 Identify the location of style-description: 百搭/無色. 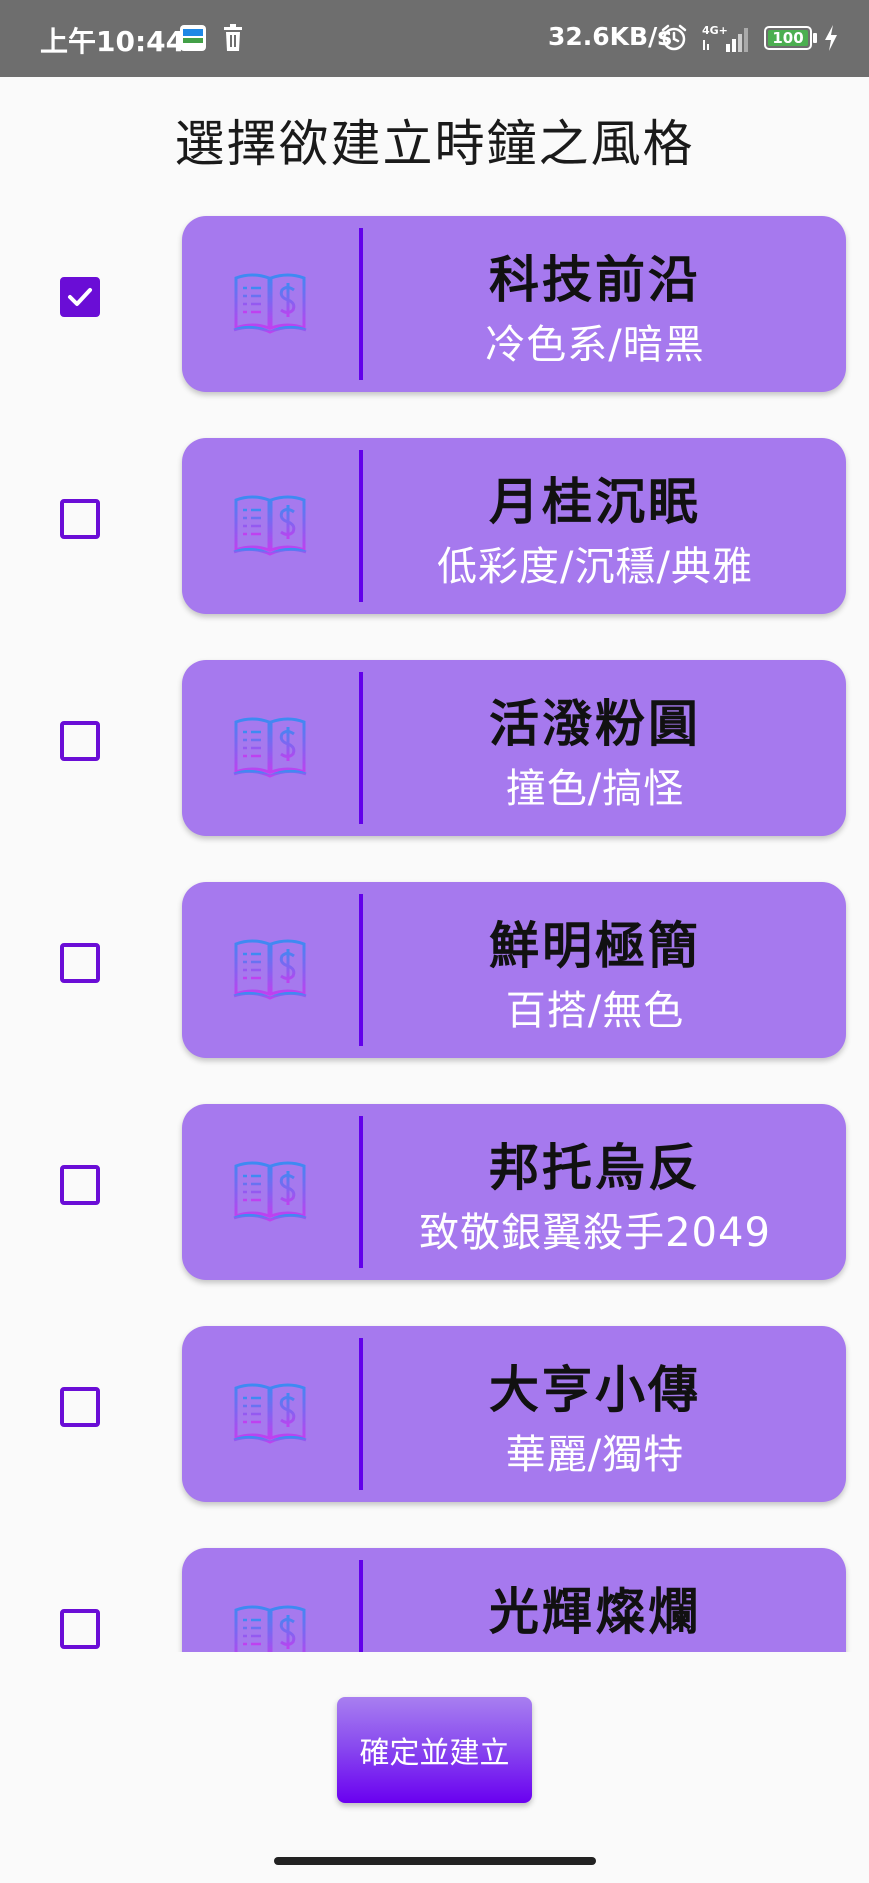
(595, 1011).